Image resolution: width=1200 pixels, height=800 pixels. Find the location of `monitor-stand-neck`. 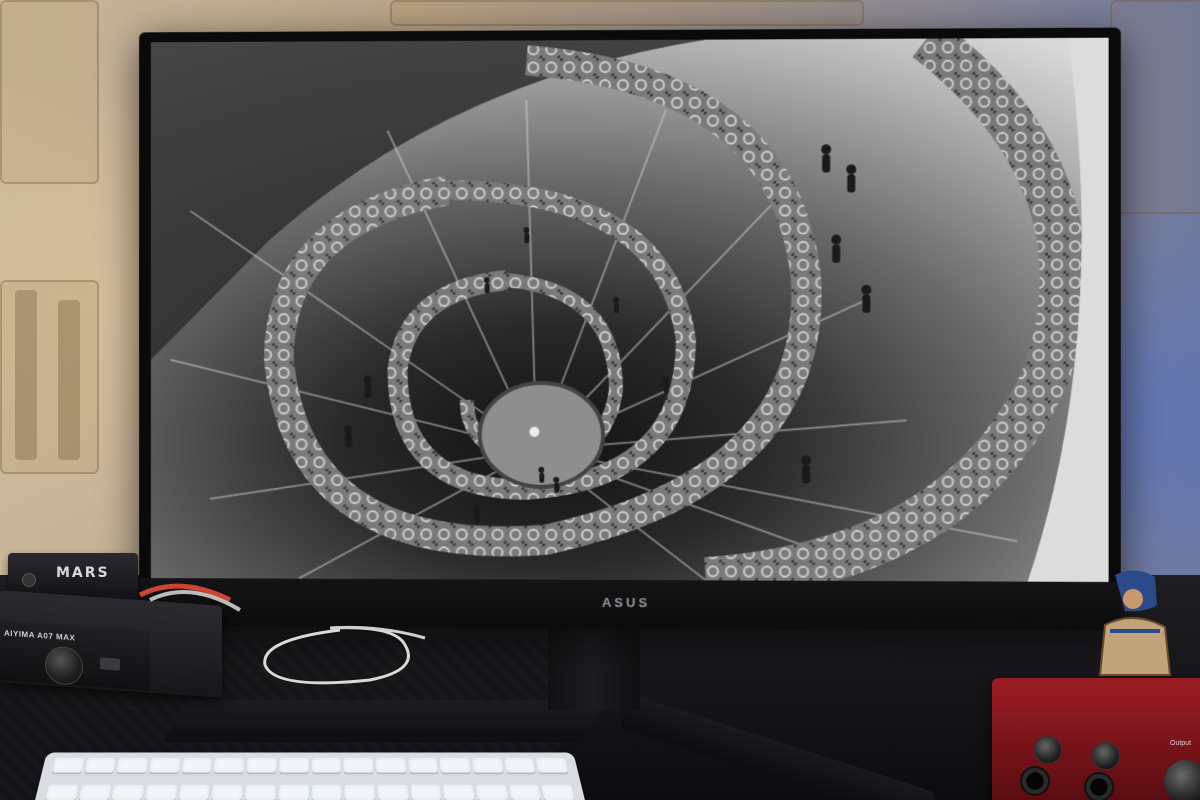

monitor-stand-neck is located at coordinates (594, 665).